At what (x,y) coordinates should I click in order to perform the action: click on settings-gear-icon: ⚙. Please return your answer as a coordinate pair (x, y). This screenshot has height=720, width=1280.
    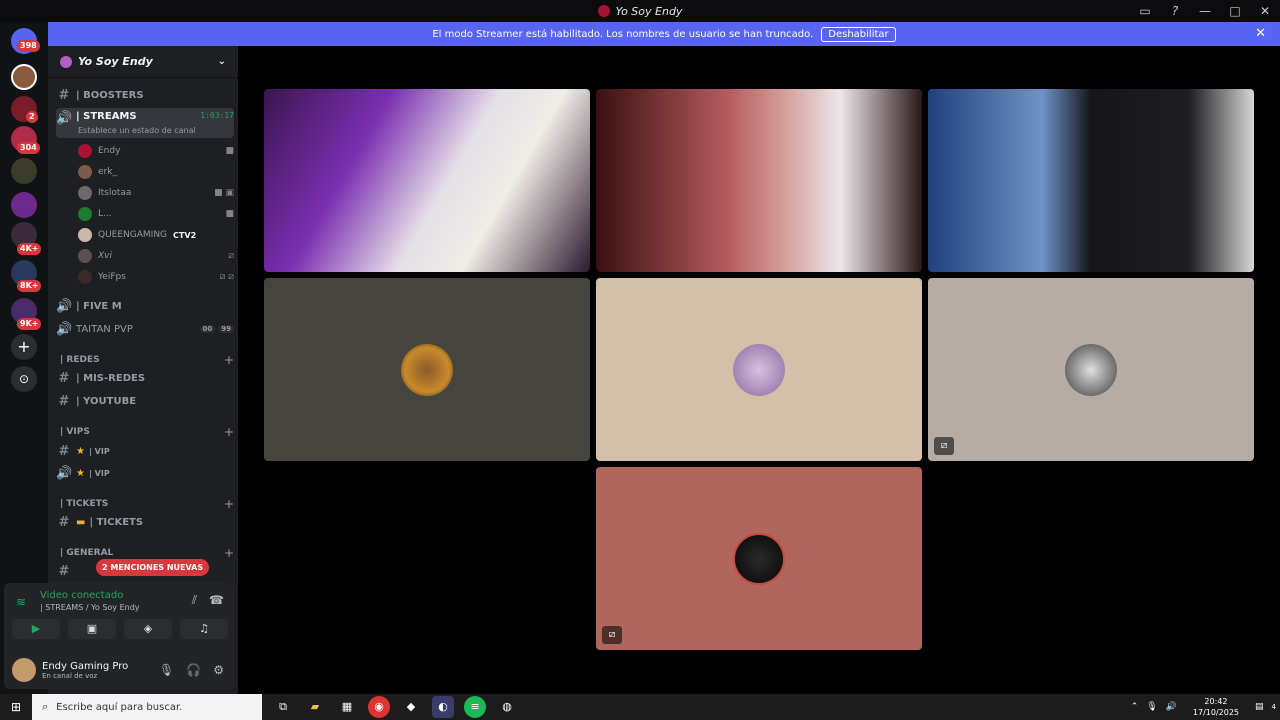
    Looking at the image, I should click on (218, 670).